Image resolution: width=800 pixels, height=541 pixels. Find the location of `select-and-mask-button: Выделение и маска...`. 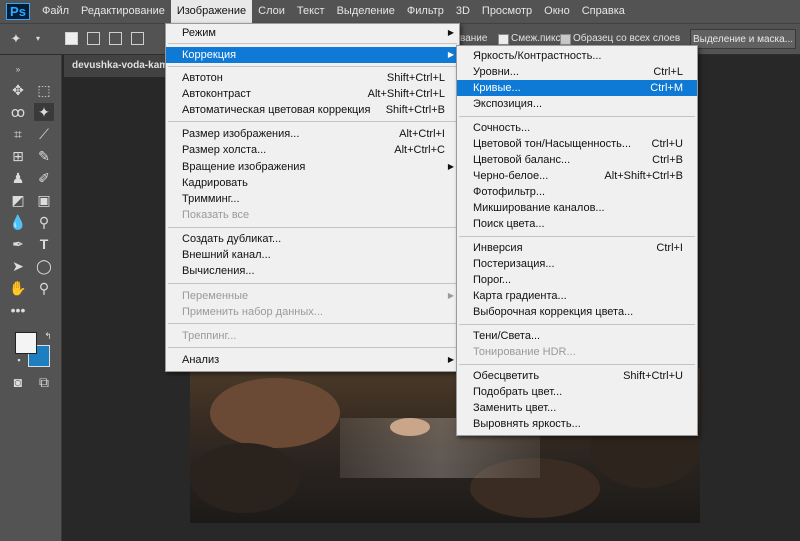

select-and-mask-button: Выделение и маска... is located at coordinates (743, 39).